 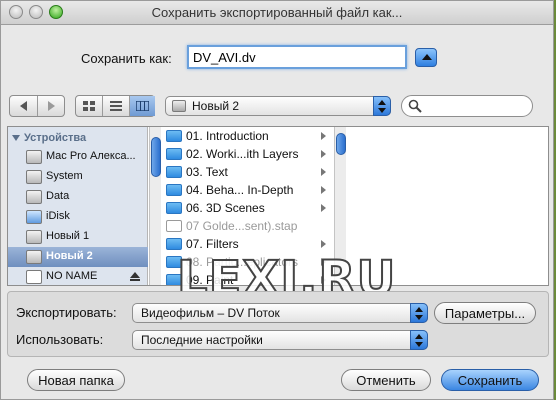 What do you see at coordinates (155, 206) in the screenshot?
I see `sidebar-scrollbar` at bounding box center [155, 206].